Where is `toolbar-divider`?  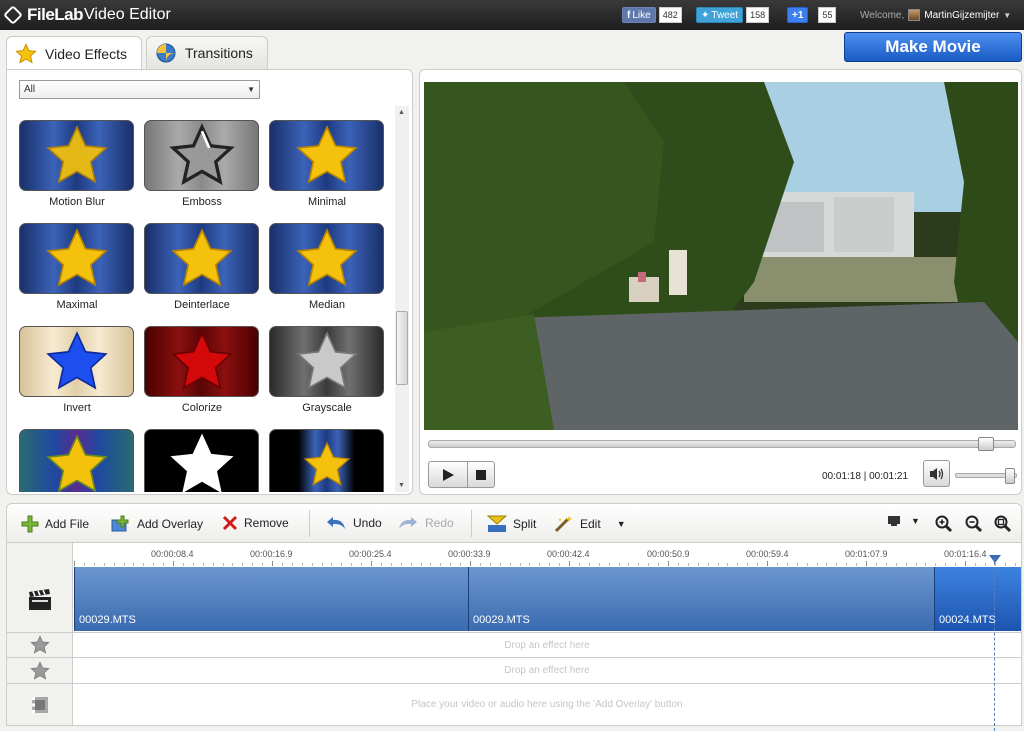 toolbar-divider is located at coordinates (471, 523).